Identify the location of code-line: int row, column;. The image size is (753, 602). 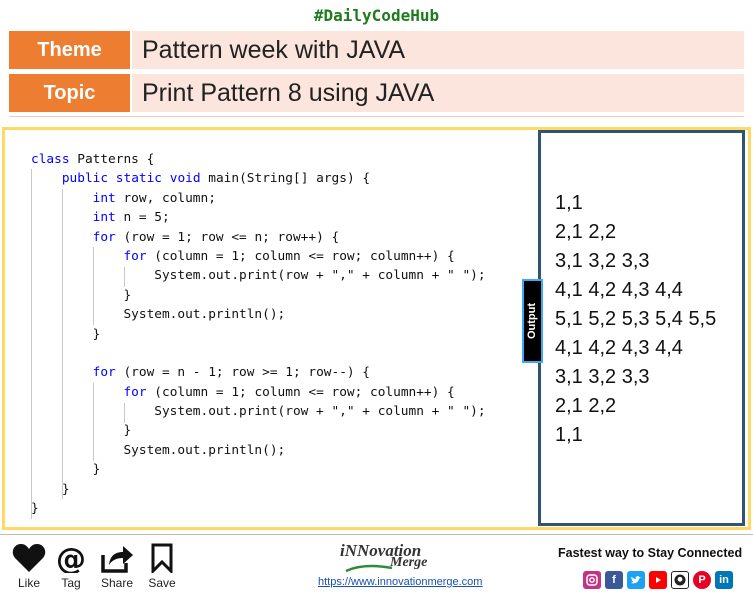
(154, 198).